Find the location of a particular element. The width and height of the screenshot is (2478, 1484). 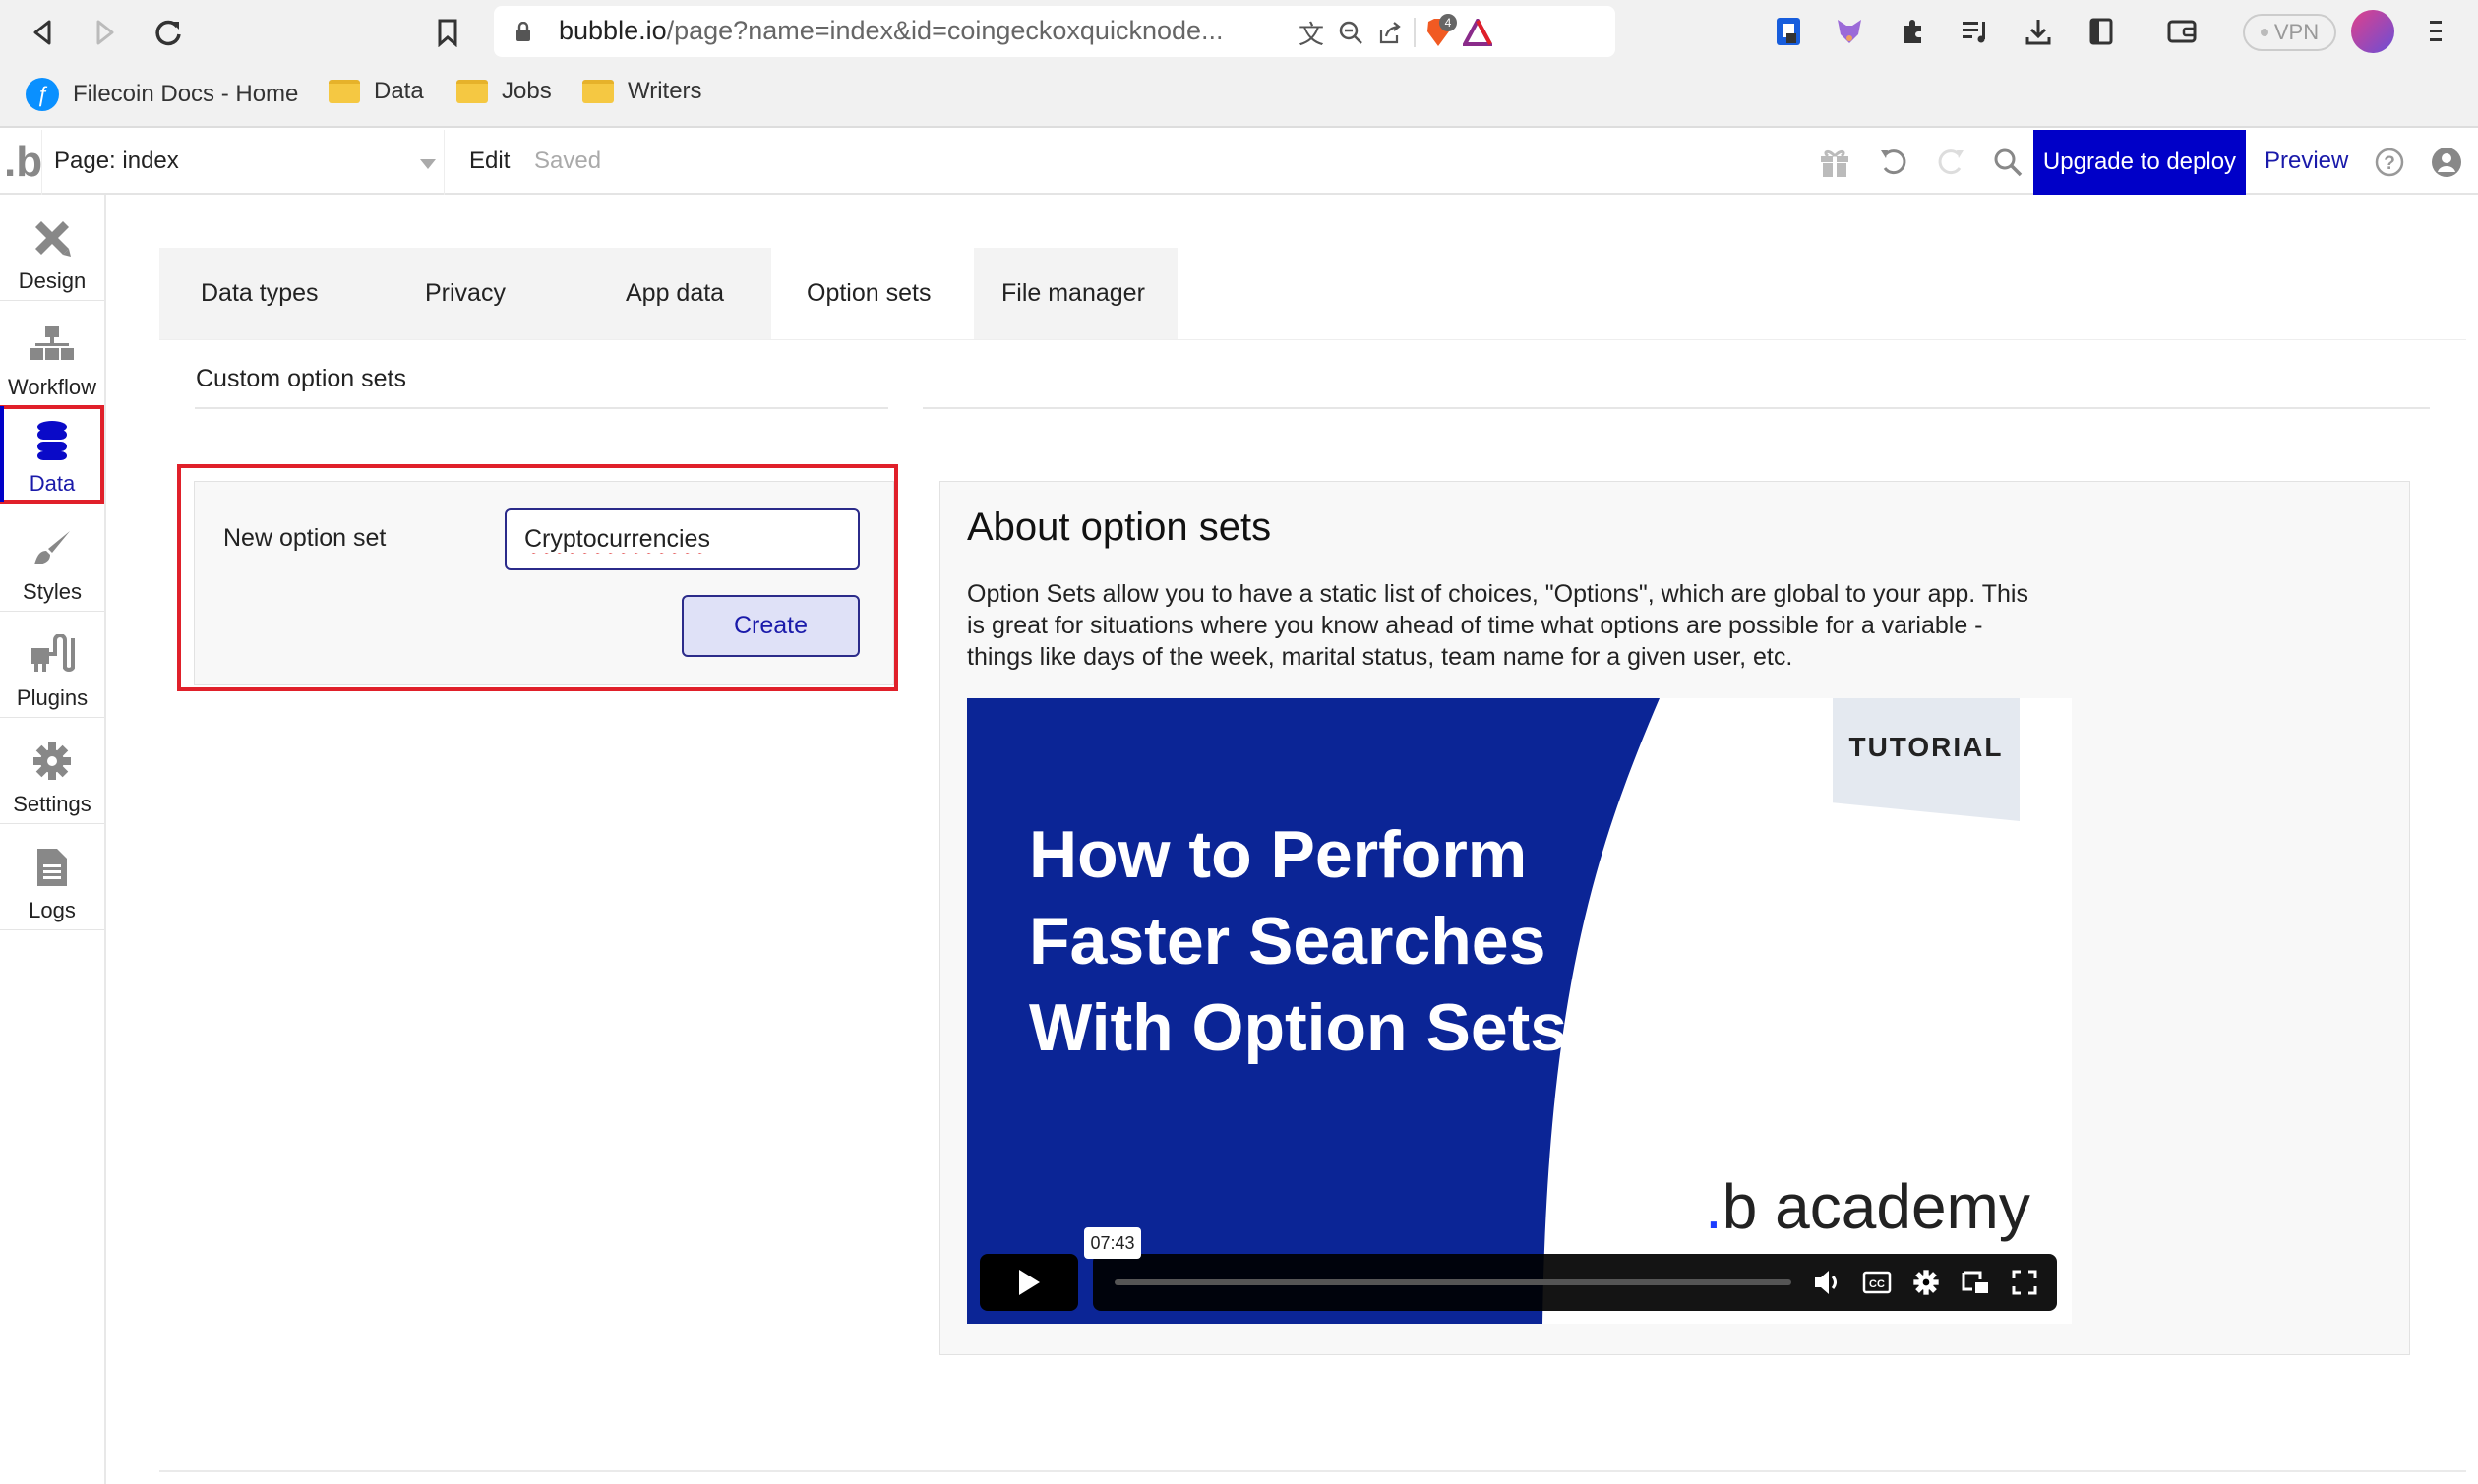

back-button is located at coordinates (42, 32).